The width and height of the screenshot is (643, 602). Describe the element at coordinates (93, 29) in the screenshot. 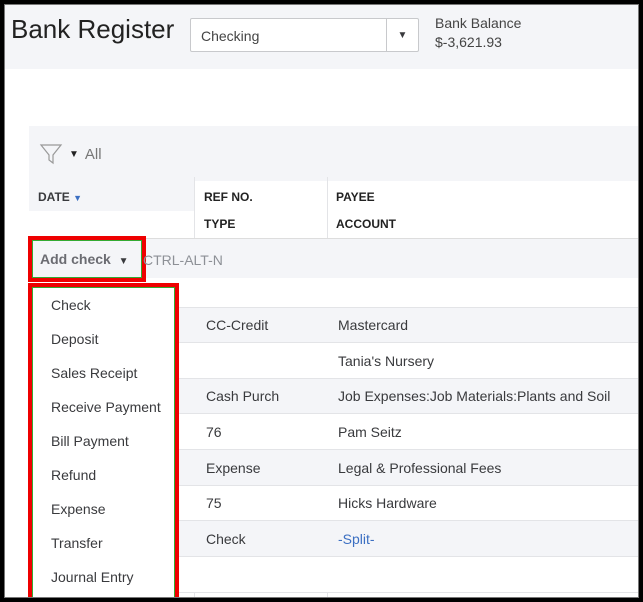

I see `page-title: Bank Register` at that location.